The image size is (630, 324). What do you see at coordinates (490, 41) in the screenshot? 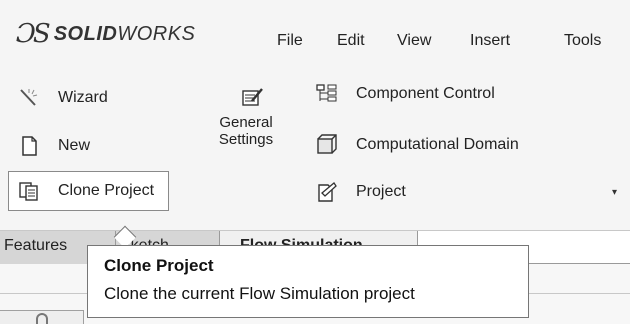
I see `menu-insert: Insert` at bounding box center [490, 41].